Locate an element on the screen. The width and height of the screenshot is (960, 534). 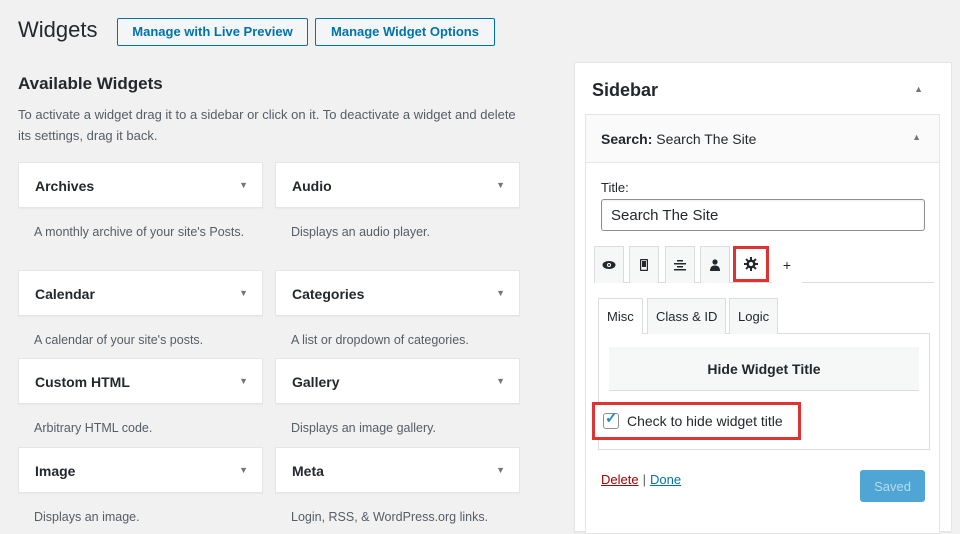
hide-title-checkbox: ✓ is located at coordinates (611, 419).